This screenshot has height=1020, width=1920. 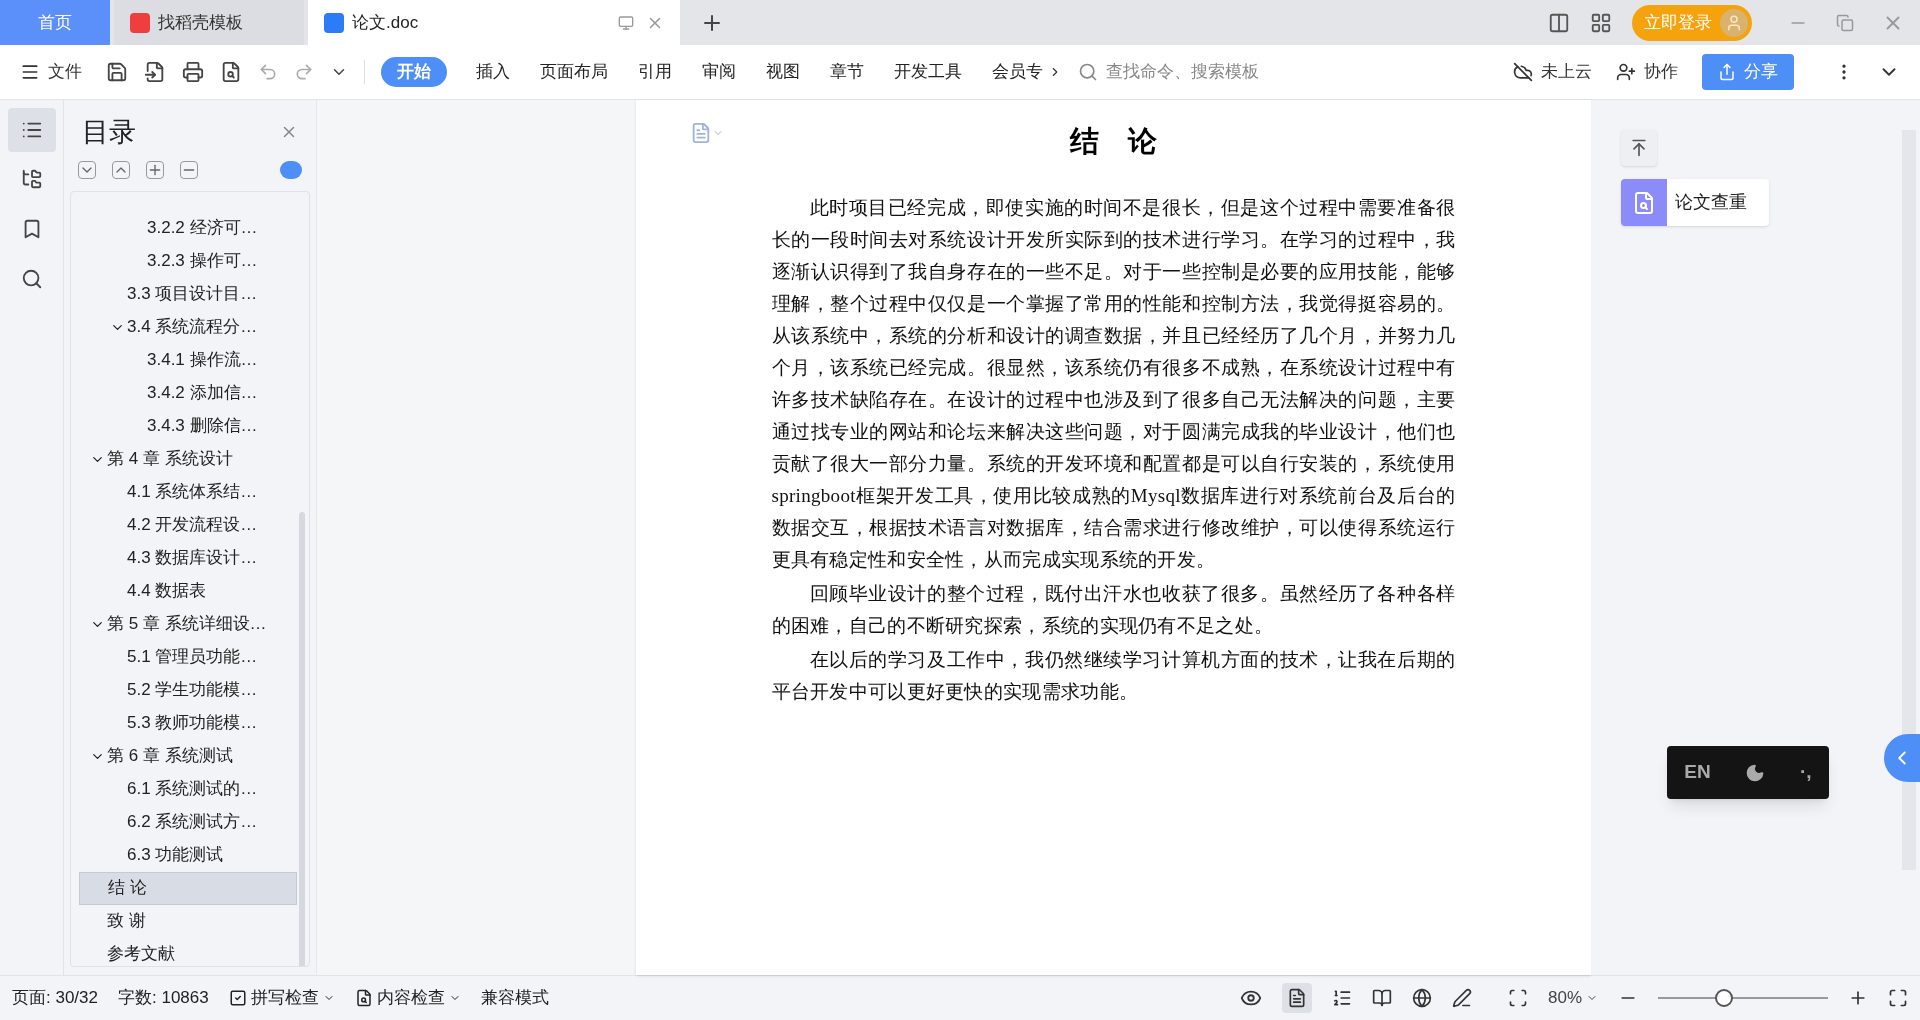 I want to click on tab: 论文.doc, so click(x=494, y=22).